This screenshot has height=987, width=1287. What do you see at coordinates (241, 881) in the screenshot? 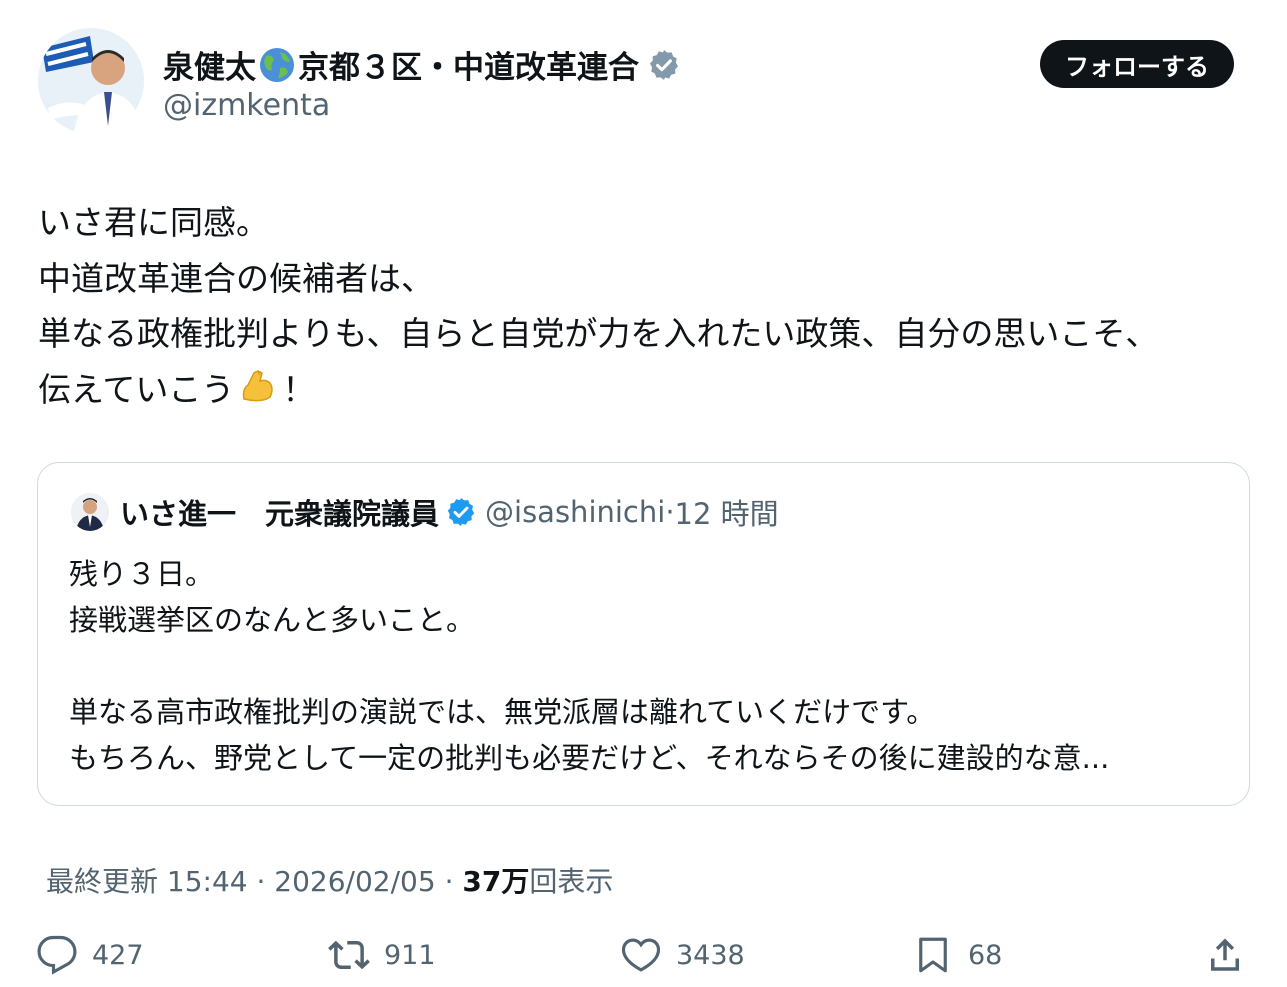
I see `updated-timestamp: 最終更新 15:44 · 2026/02/05` at bounding box center [241, 881].